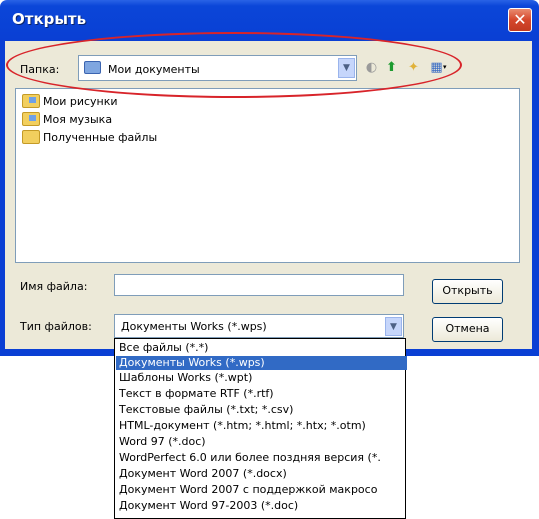 The image size is (539, 519). What do you see at coordinates (261, 442) in the screenshot?
I see `dropdown-option: Word 97 (*.doc)` at bounding box center [261, 442].